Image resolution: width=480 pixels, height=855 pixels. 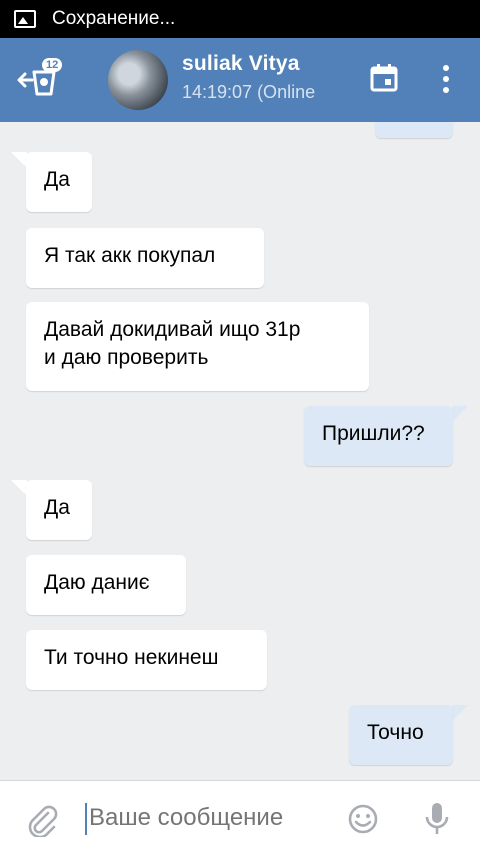 What do you see at coordinates (138, 80) in the screenshot?
I see `avatar` at bounding box center [138, 80].